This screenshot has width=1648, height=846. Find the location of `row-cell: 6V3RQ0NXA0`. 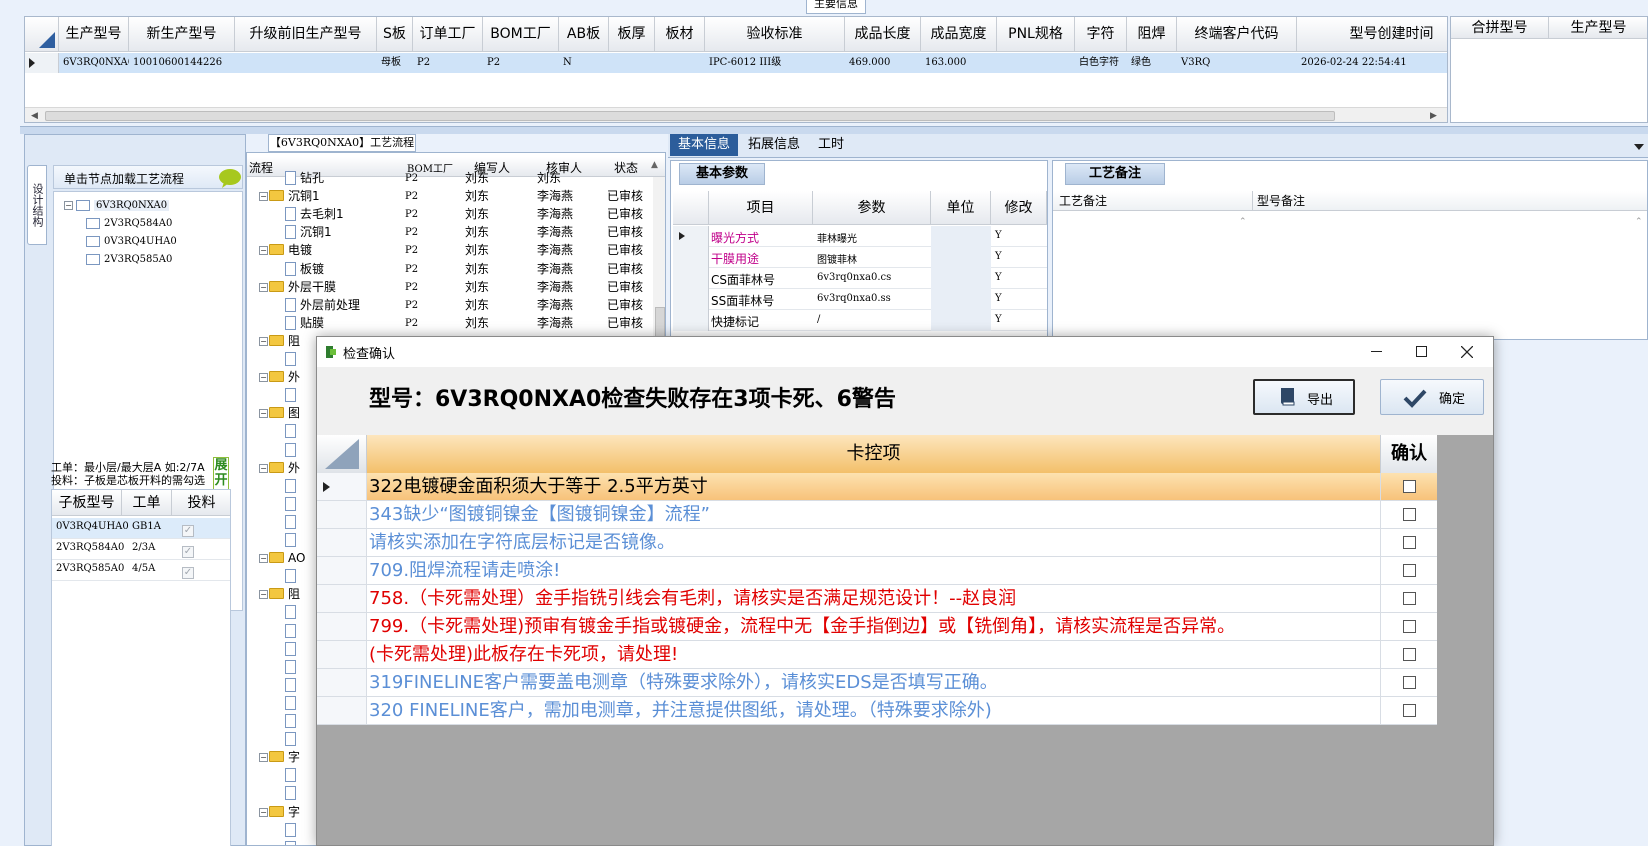

row-cell: 6V3RQ0NXA0 is located at coordinates (94, 63).